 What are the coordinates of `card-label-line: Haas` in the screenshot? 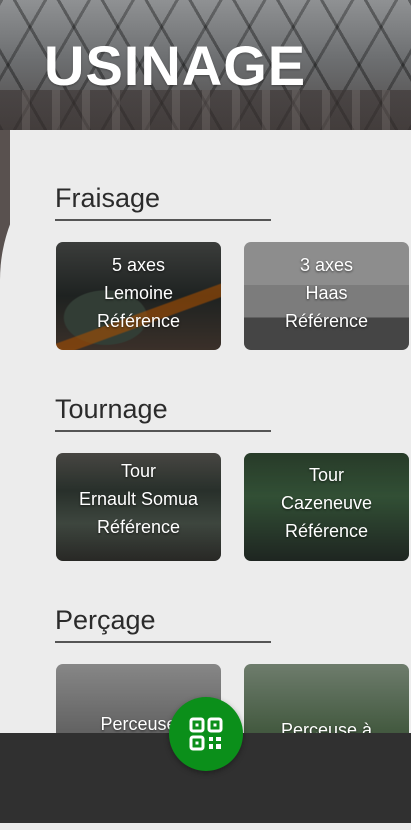 It's located at (326, 293).